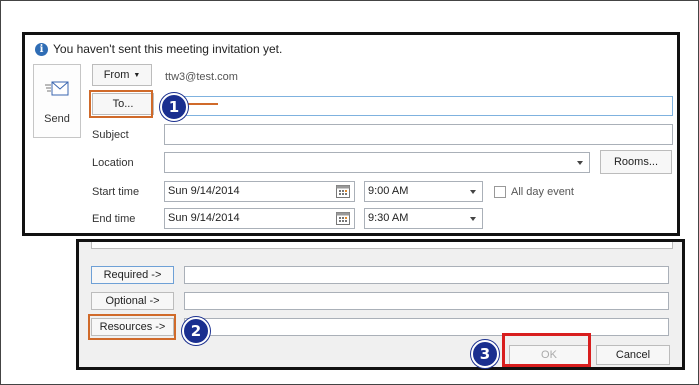 This screenshot has width=699, height=385. Describe the element at coordinates (57, 101) in the screenshot. I see `send-button: Send` at that location.